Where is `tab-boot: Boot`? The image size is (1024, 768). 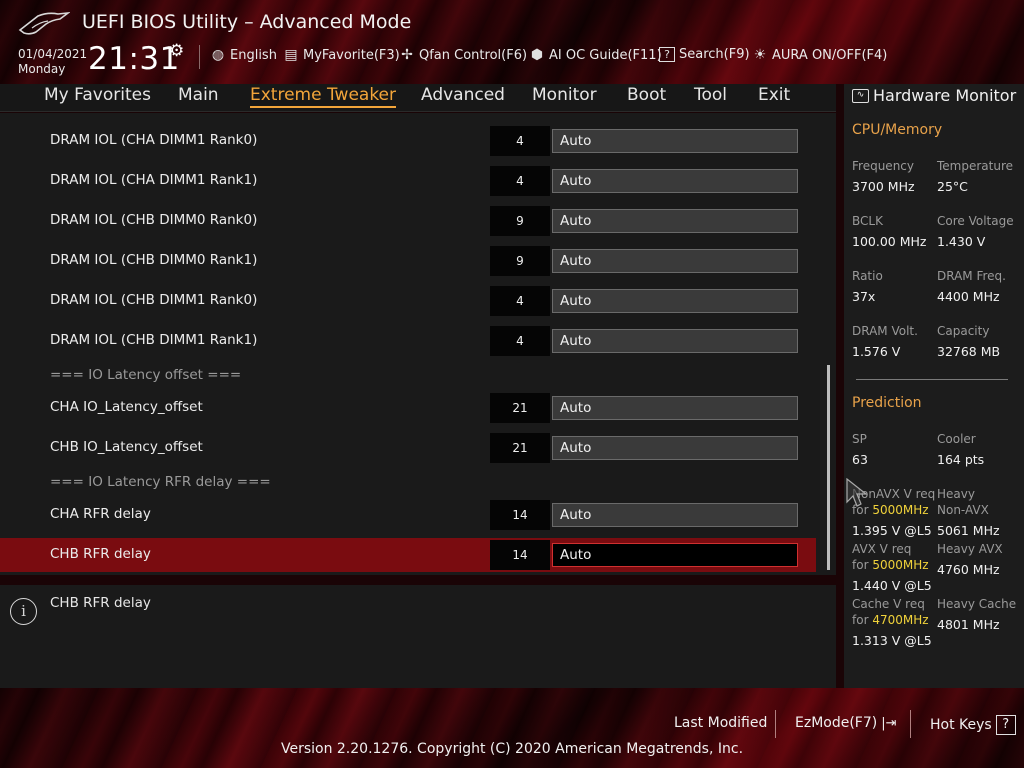
tab-boot: Boot is located at coordinates (646, 95).